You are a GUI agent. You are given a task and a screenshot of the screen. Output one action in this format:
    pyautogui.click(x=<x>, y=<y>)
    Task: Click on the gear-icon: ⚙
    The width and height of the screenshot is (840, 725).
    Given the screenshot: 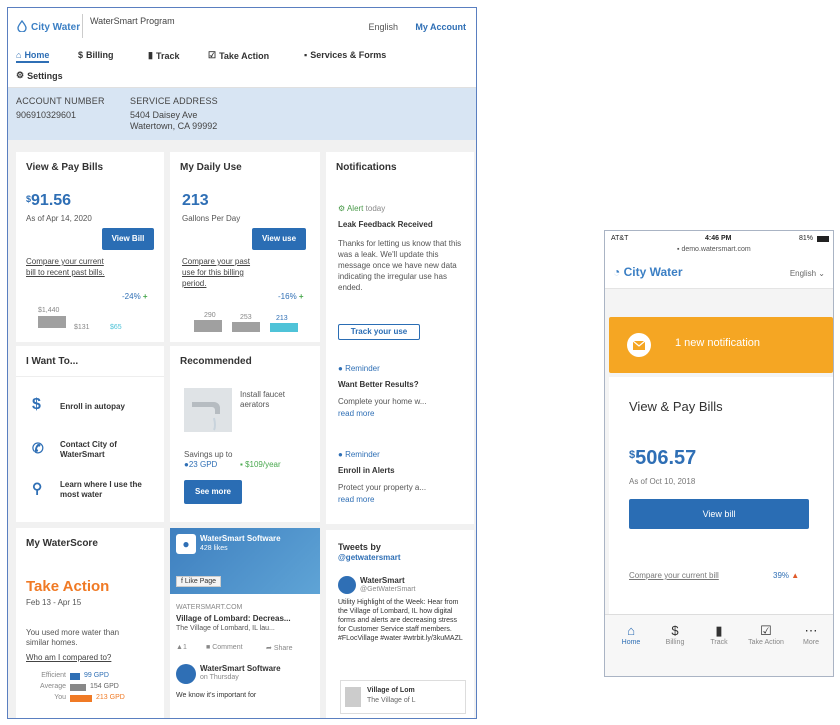 What is the action you would take?
    pyautogui.click(x=20, y=75)
    